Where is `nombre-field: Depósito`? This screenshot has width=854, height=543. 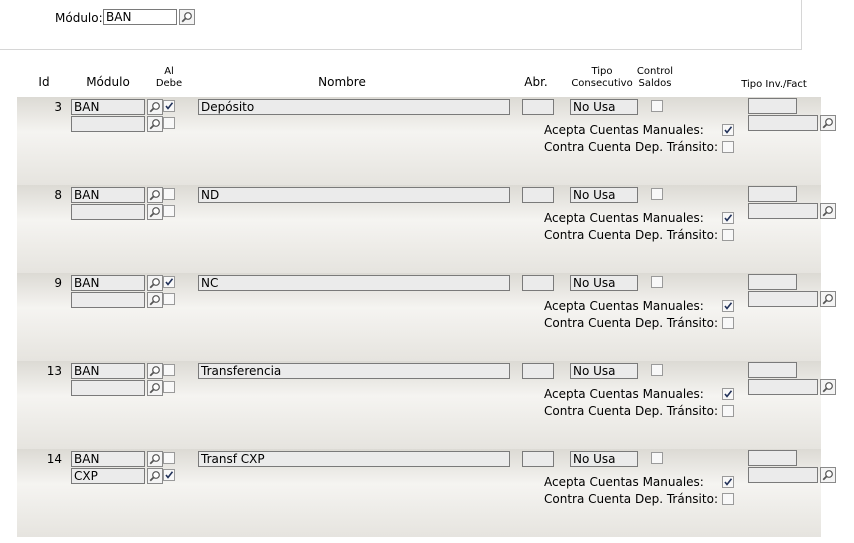
nombre-field: Depósito is located at coordinates (354, 107).